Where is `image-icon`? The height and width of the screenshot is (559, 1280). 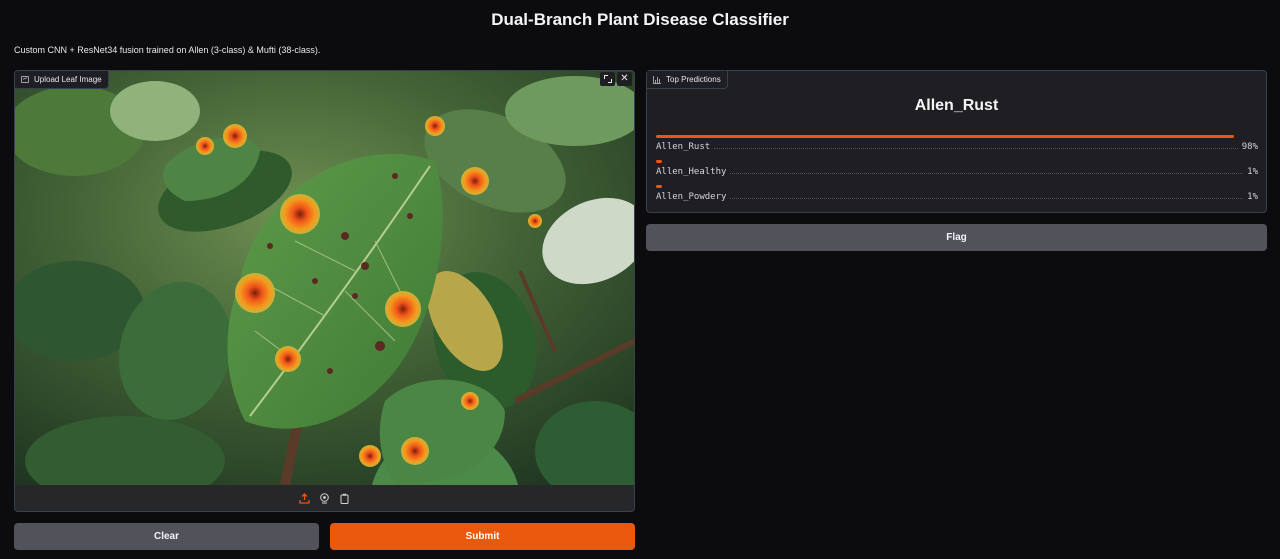
image-icon is located at coordinates (25, 79).